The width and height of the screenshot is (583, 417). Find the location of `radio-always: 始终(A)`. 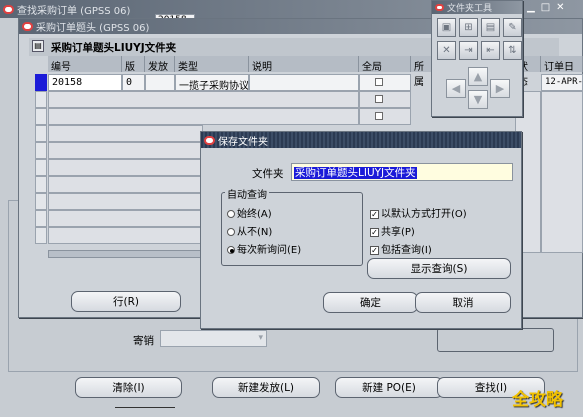

radio-always: 始终(A) is located at coordinates (249, 212).